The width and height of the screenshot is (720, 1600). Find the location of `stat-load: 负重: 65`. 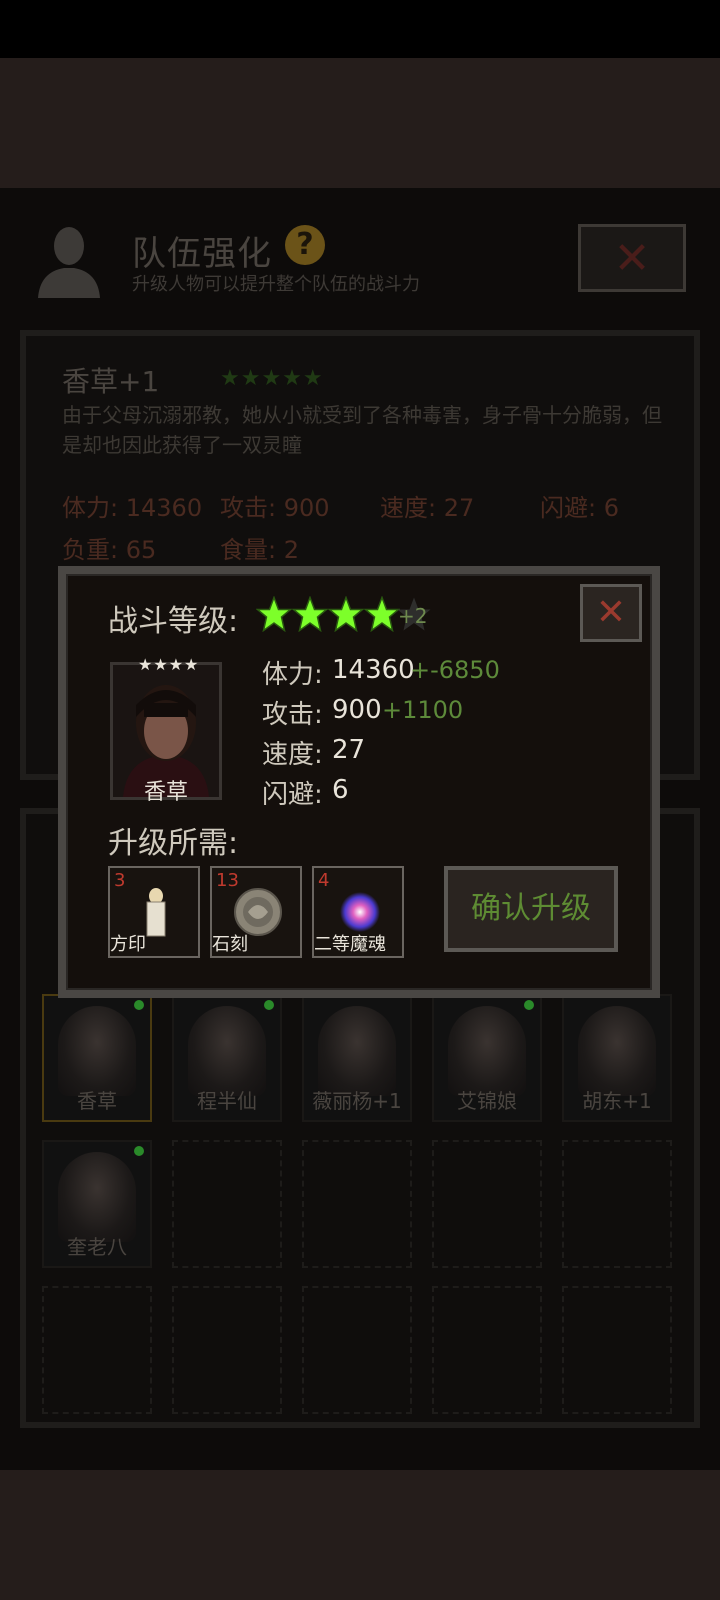

stat-load: 负重: 65 is located at coordinates (109, 550).